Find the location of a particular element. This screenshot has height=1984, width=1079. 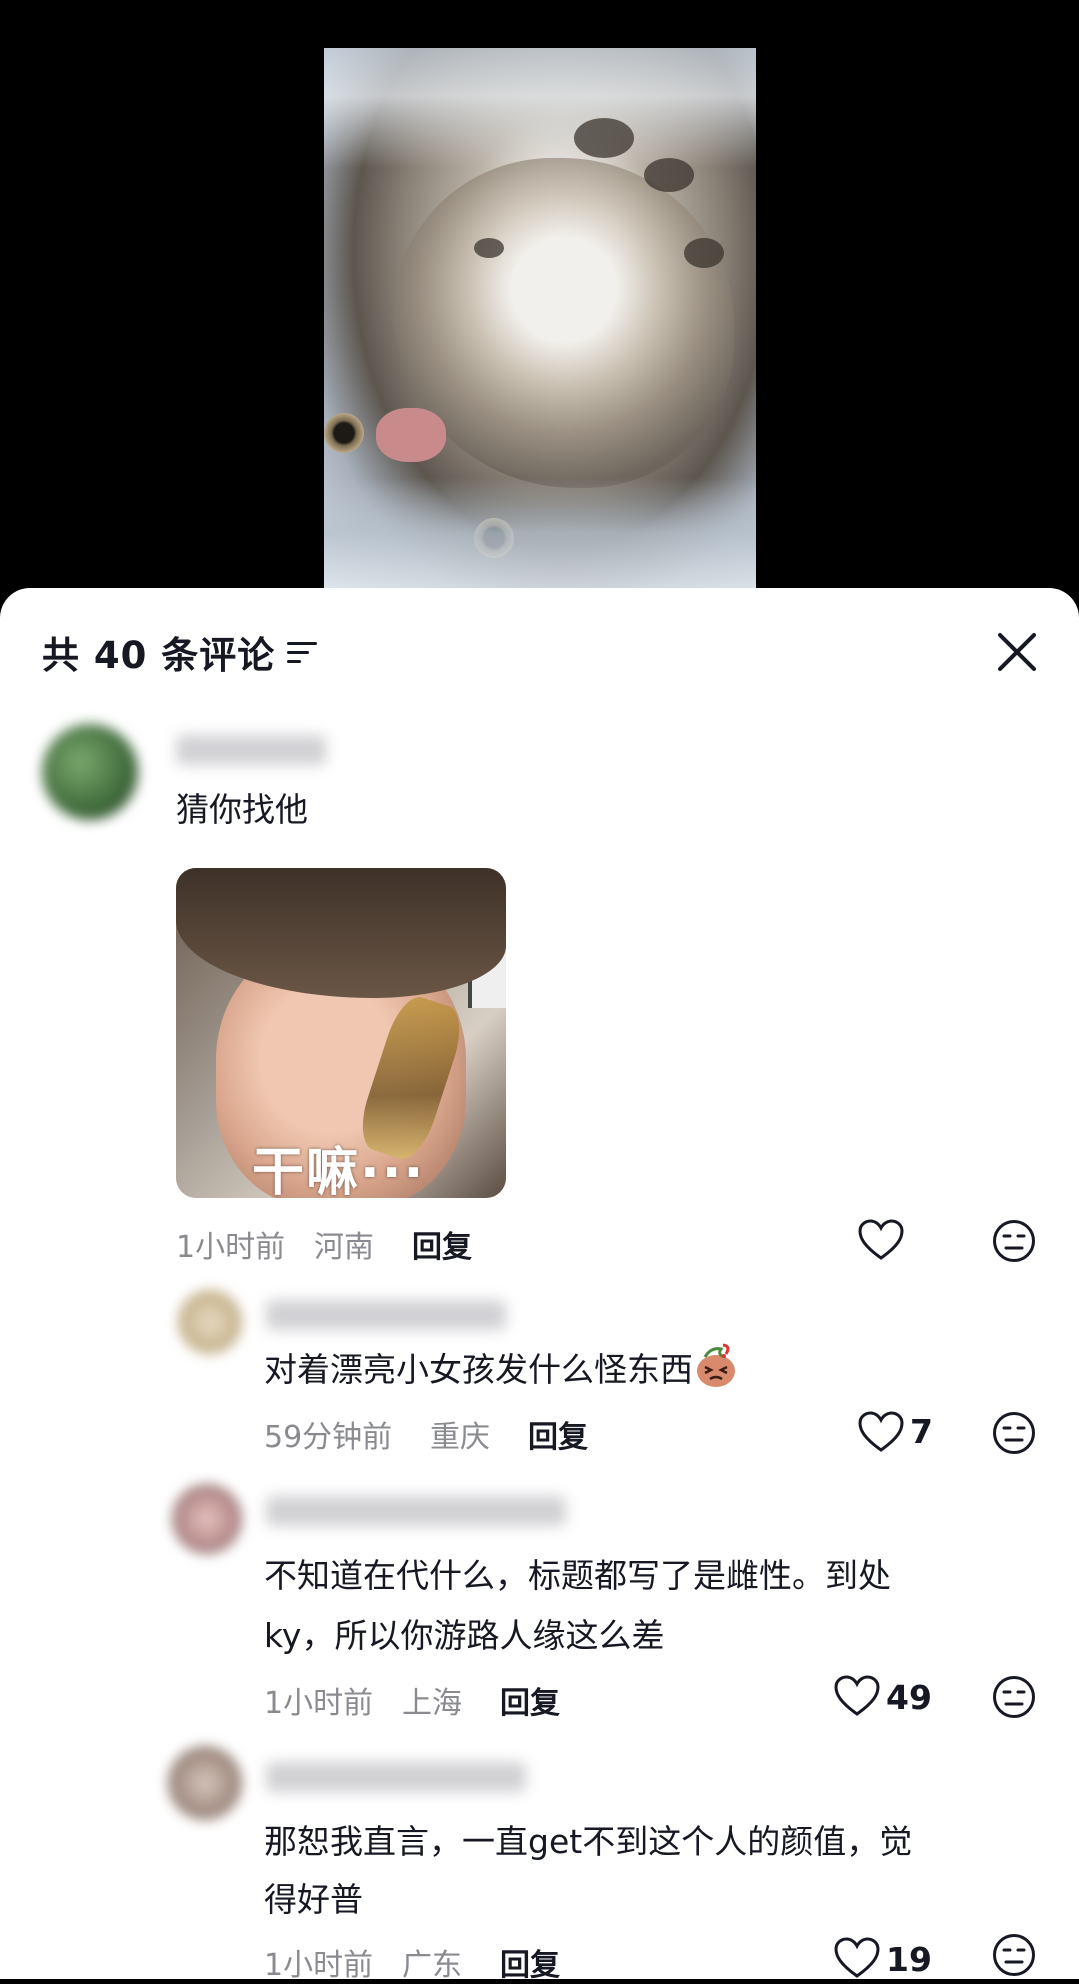

comment-time: 59分钟前 is located at coordinates (328, 1437).